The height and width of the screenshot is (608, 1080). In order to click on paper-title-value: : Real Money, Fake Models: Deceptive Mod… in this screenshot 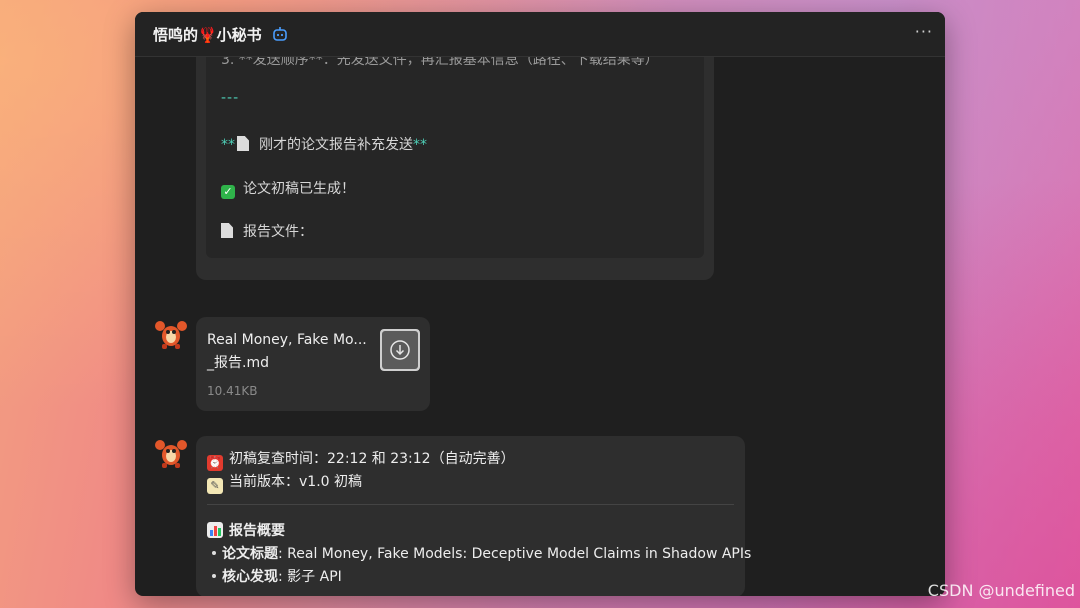, I will do `click(515, 554)`.